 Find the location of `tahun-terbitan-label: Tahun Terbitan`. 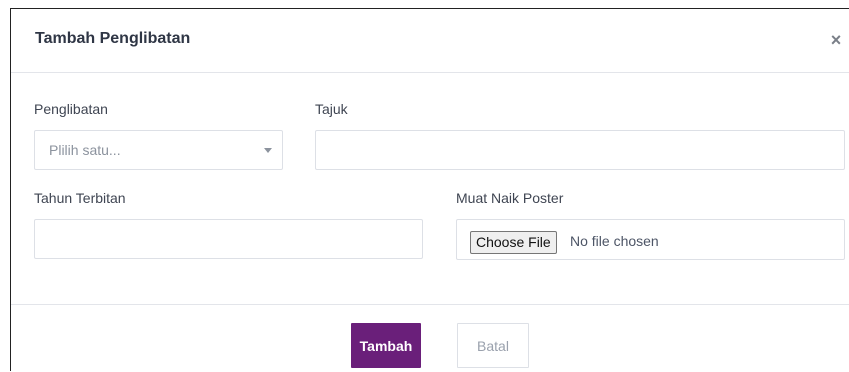

tahun-terbitan-label: Tahun Terbitan is located at coordinates (80, 198).